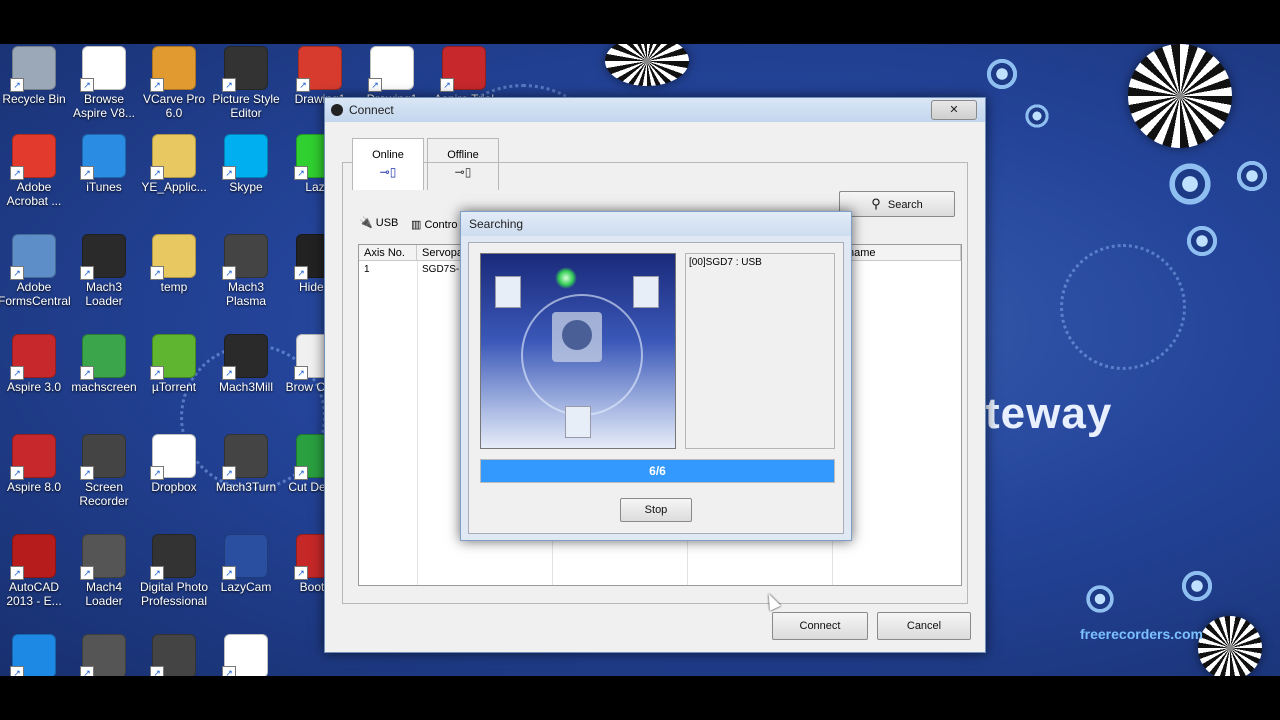 This screenshot has height=720, width=1280. Describe the element at coordinates (463, 164) in the screenshot. I see `tab-offline: Offline ⊸▯` at that location.